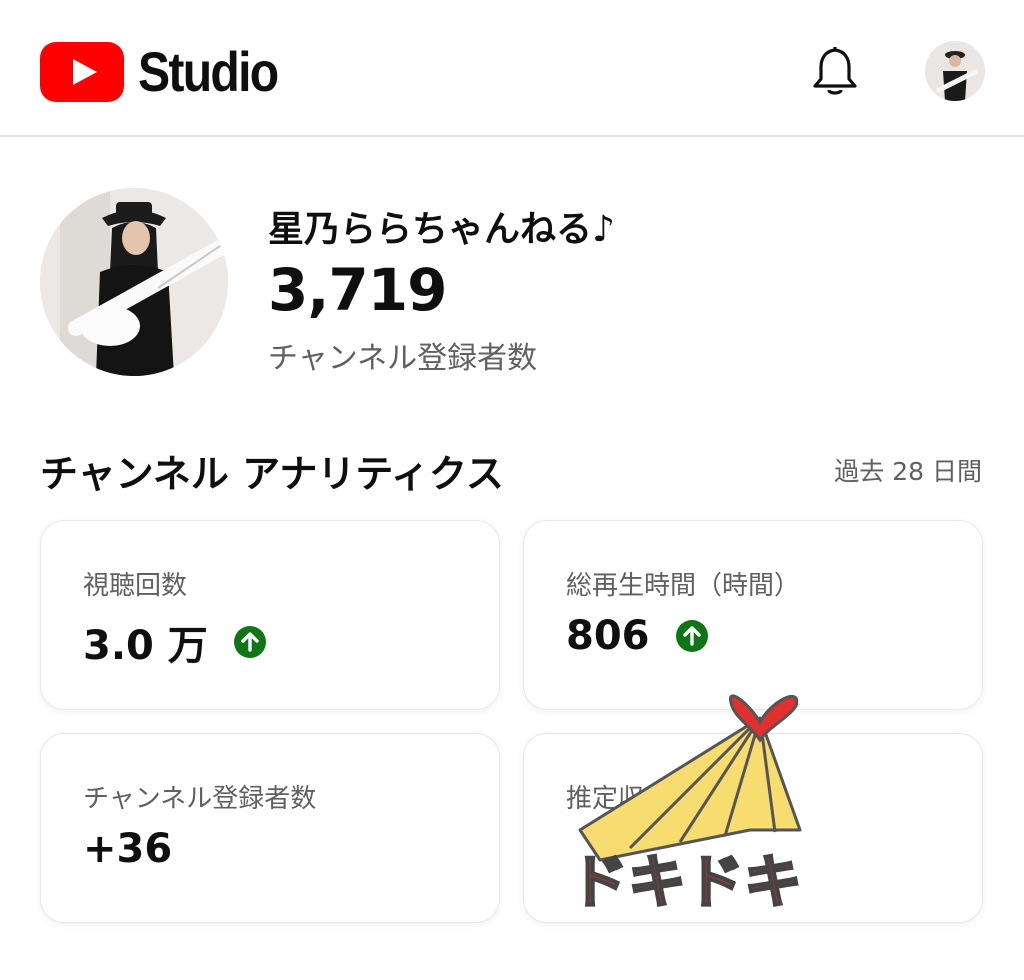 The height and width of the screenshot is (980, 1024). I want to click on metric-label: チャンネル登録者数, so click(200, 799).